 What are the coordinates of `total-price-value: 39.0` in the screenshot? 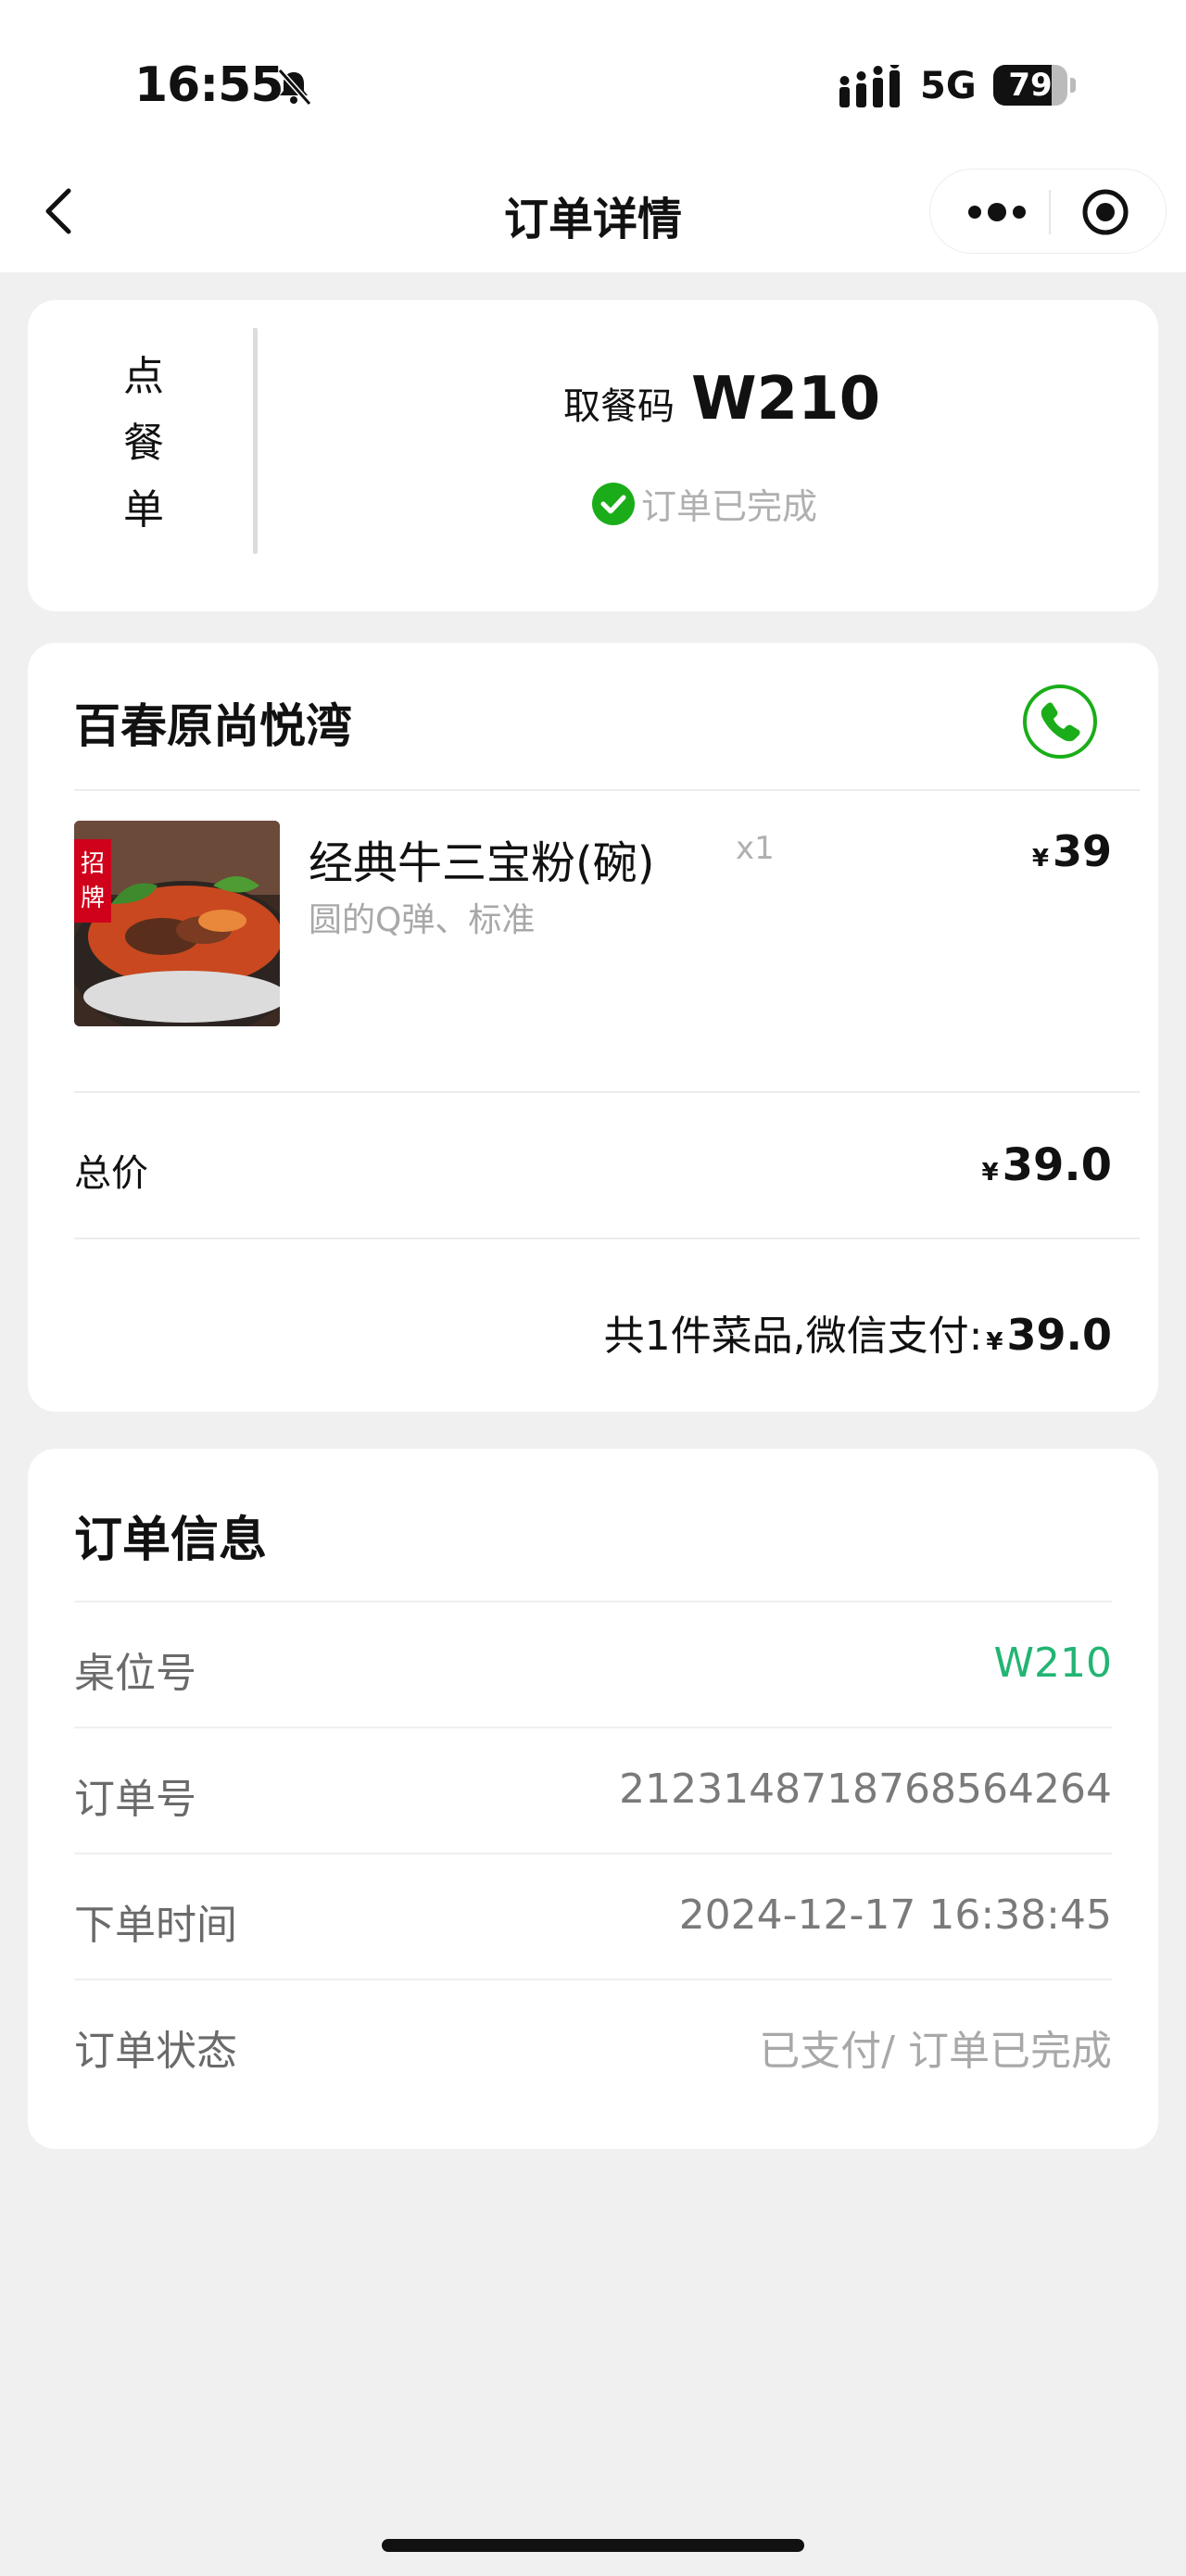 It's located at (1057, 1165).